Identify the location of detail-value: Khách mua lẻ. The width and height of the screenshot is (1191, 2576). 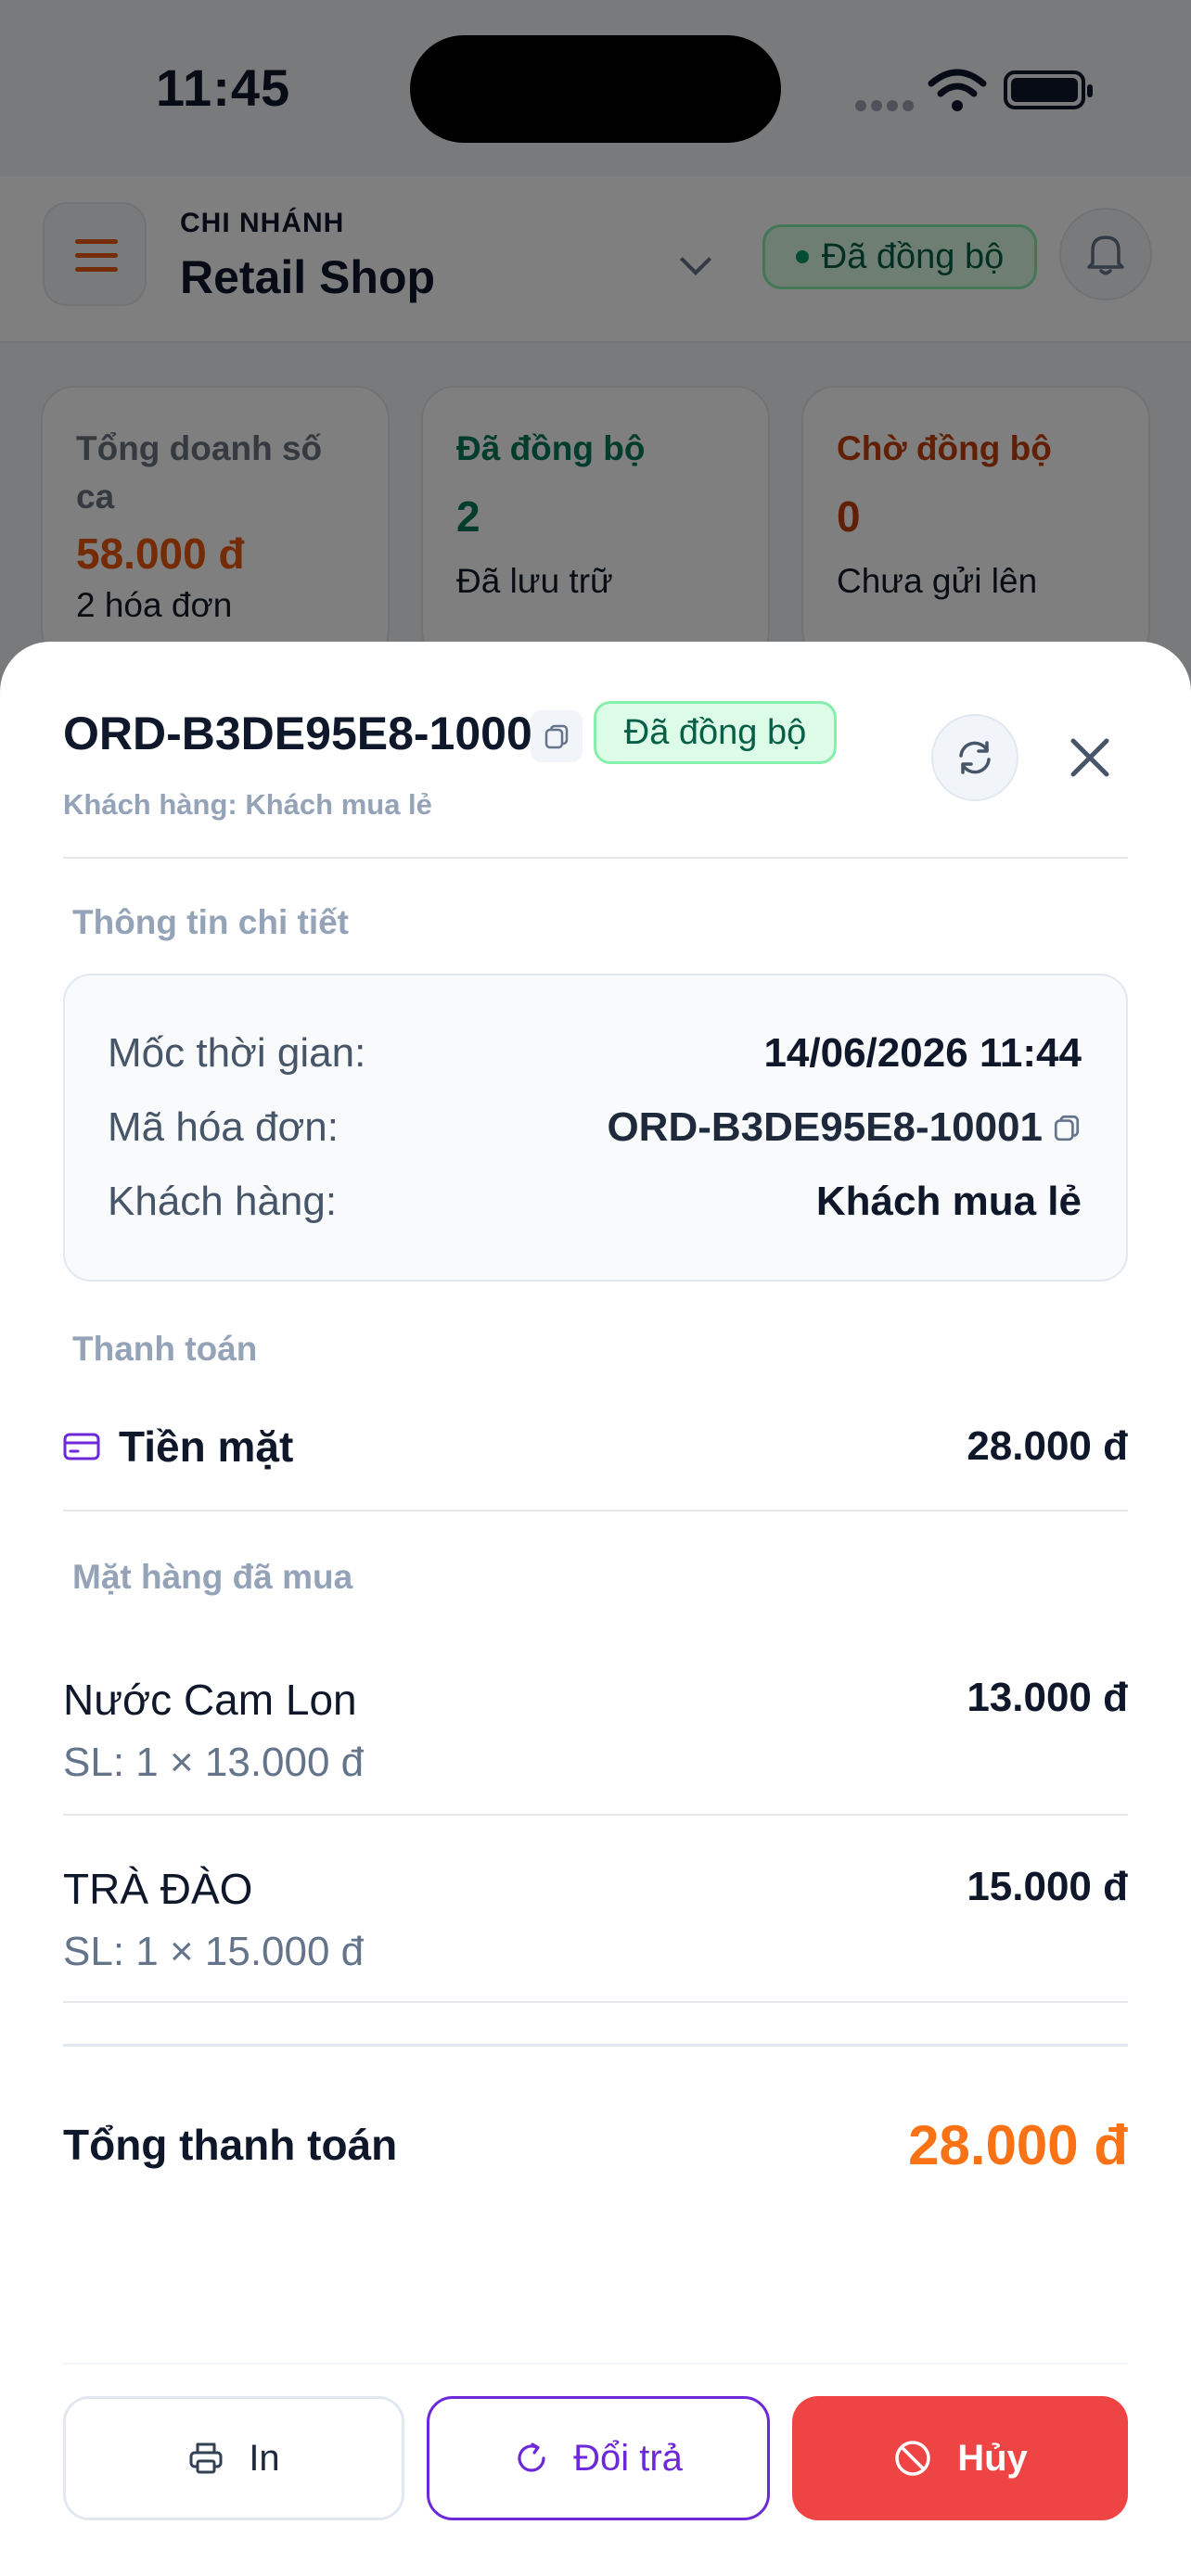
(948, 1202).